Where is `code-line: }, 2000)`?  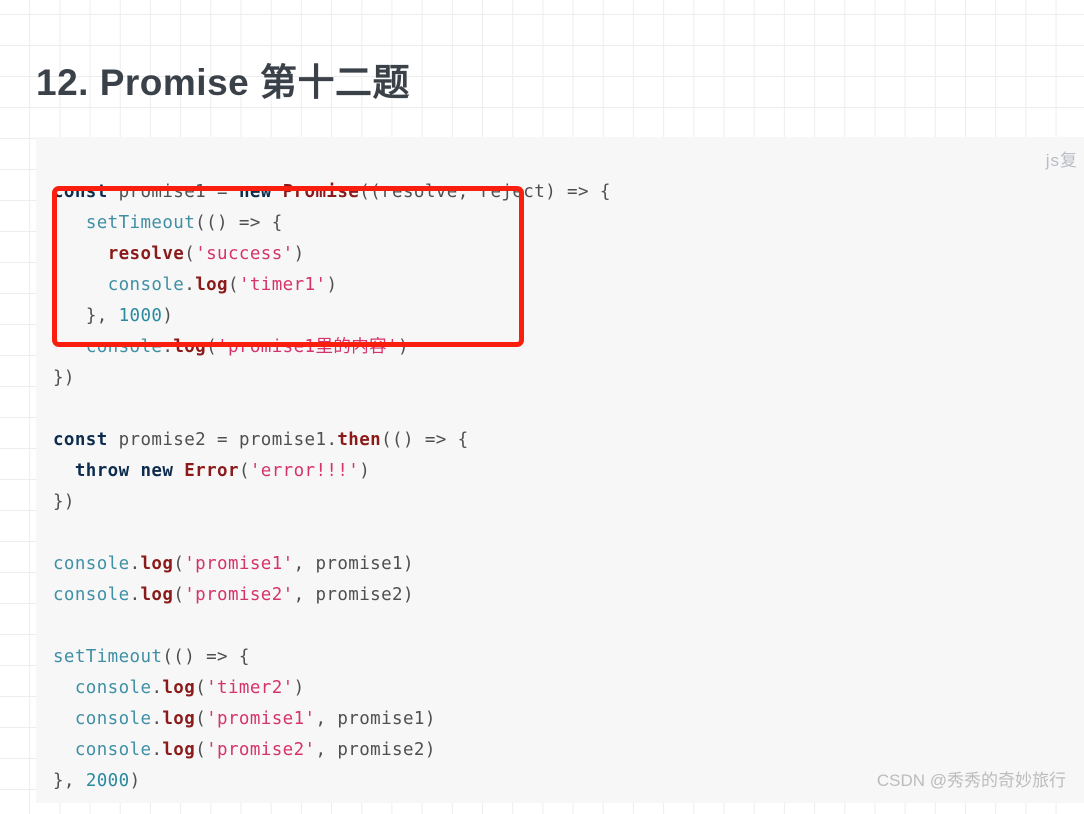 code-line: }, 2000) is located at coordinates (332, 781).